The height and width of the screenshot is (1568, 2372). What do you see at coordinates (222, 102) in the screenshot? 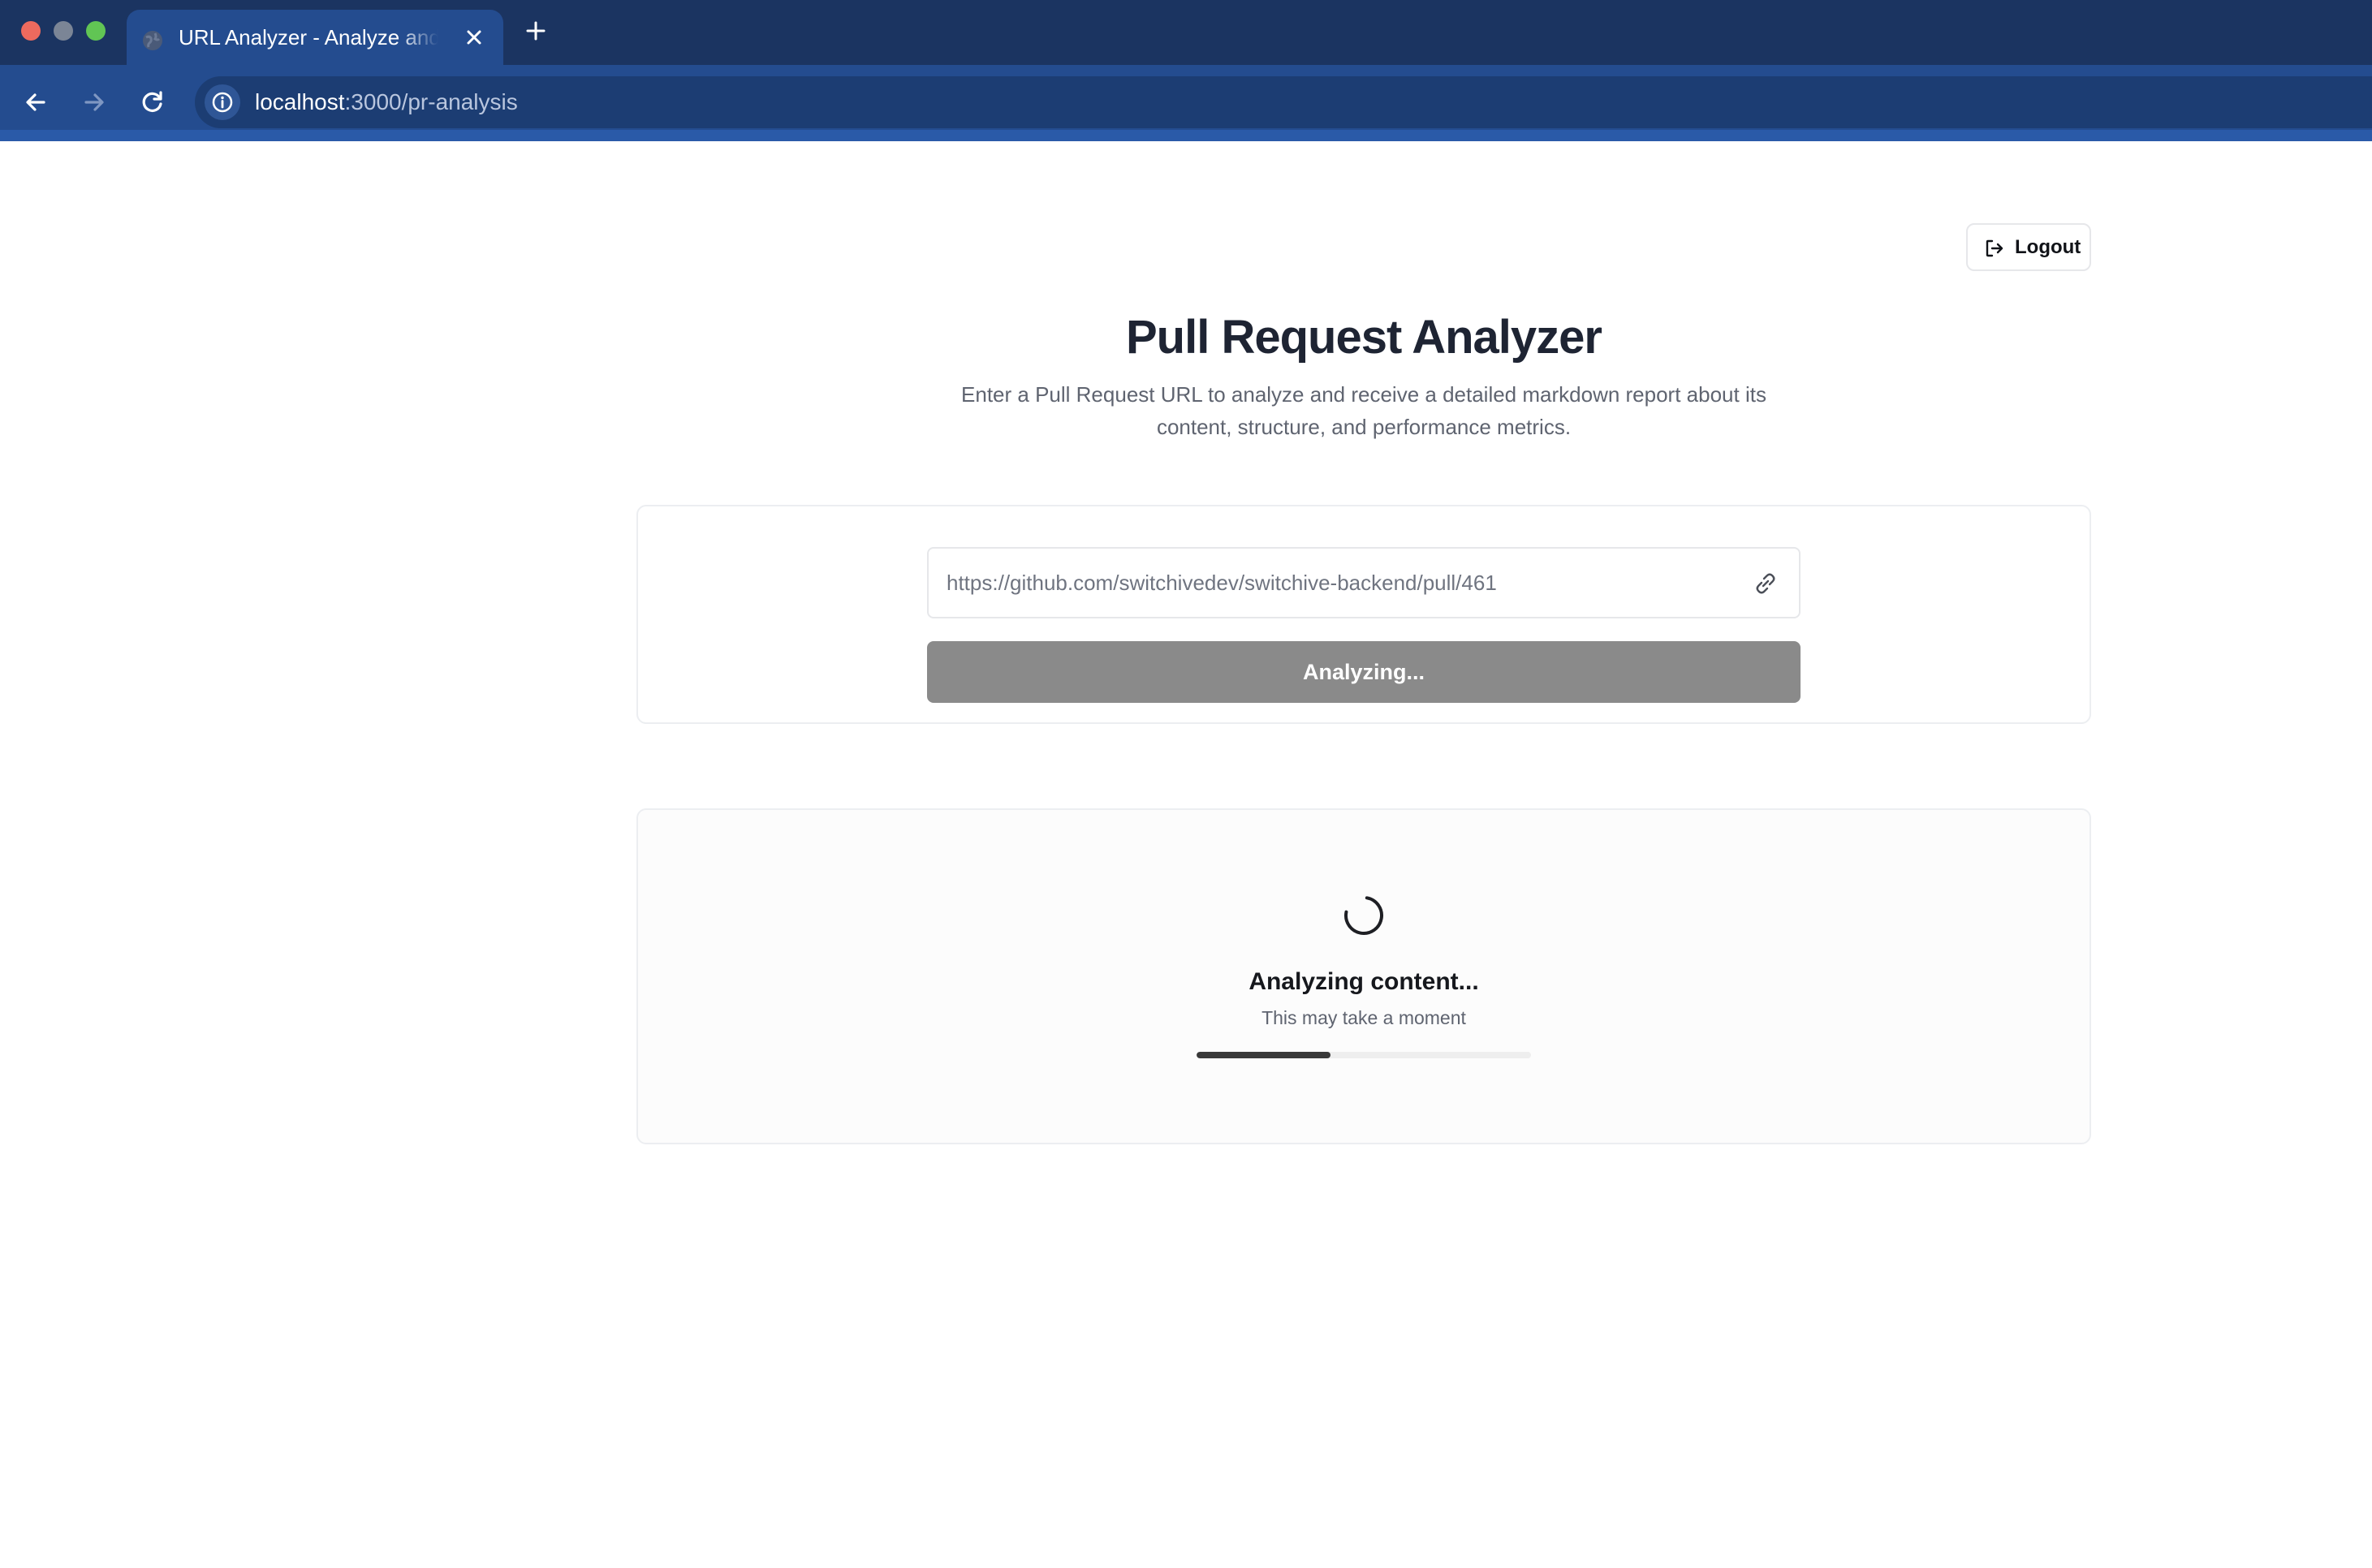
I see `info-icon` at bounding box center [222, 102].